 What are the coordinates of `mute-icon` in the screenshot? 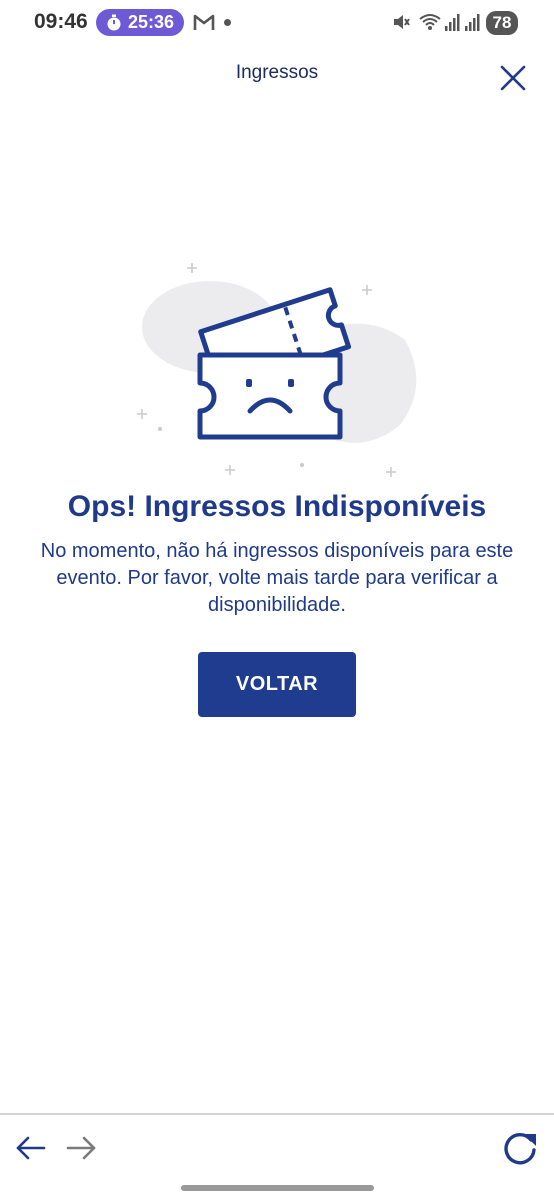 It's located at (402, 22).